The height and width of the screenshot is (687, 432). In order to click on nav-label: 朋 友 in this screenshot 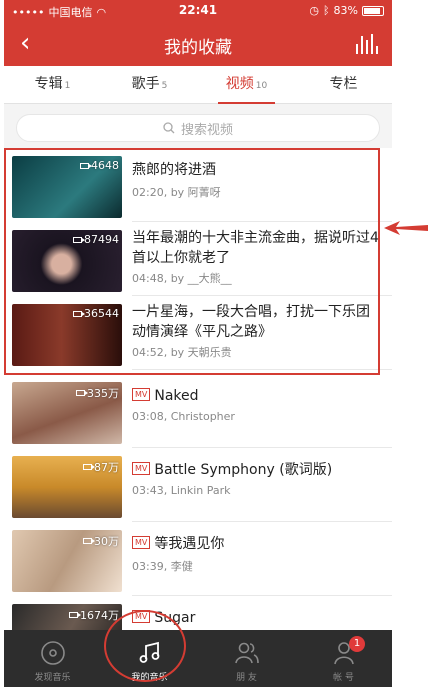, I will do `click(246, 678)`.